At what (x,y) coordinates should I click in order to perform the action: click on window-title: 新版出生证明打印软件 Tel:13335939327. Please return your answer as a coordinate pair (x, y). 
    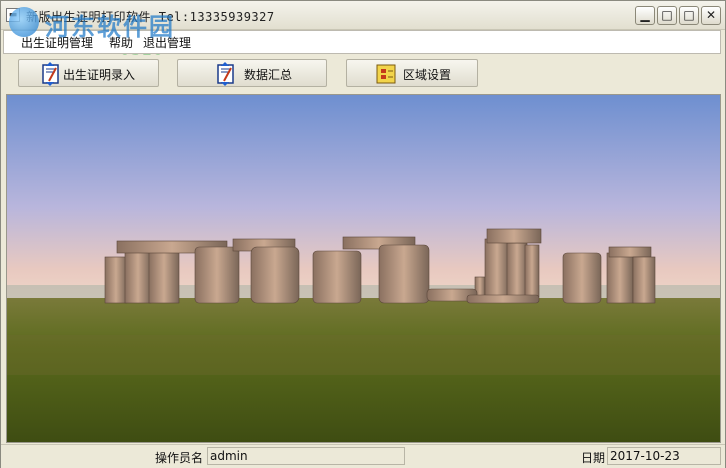
    Looking at the image, I should click on (150, 17).